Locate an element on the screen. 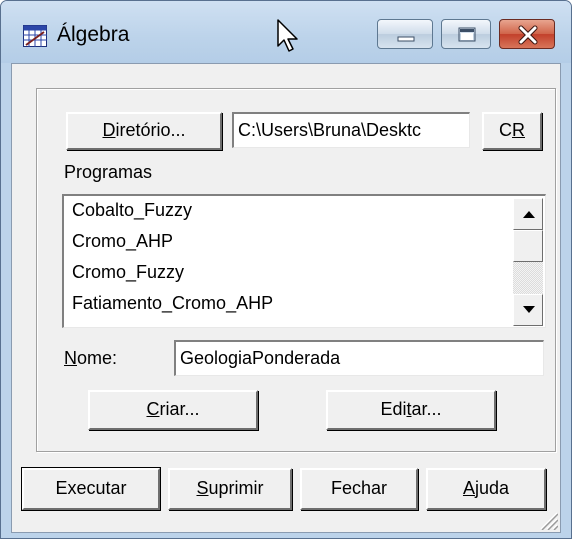 The image size is (574, 541). minimize-button is located at coordinates (405, 34).